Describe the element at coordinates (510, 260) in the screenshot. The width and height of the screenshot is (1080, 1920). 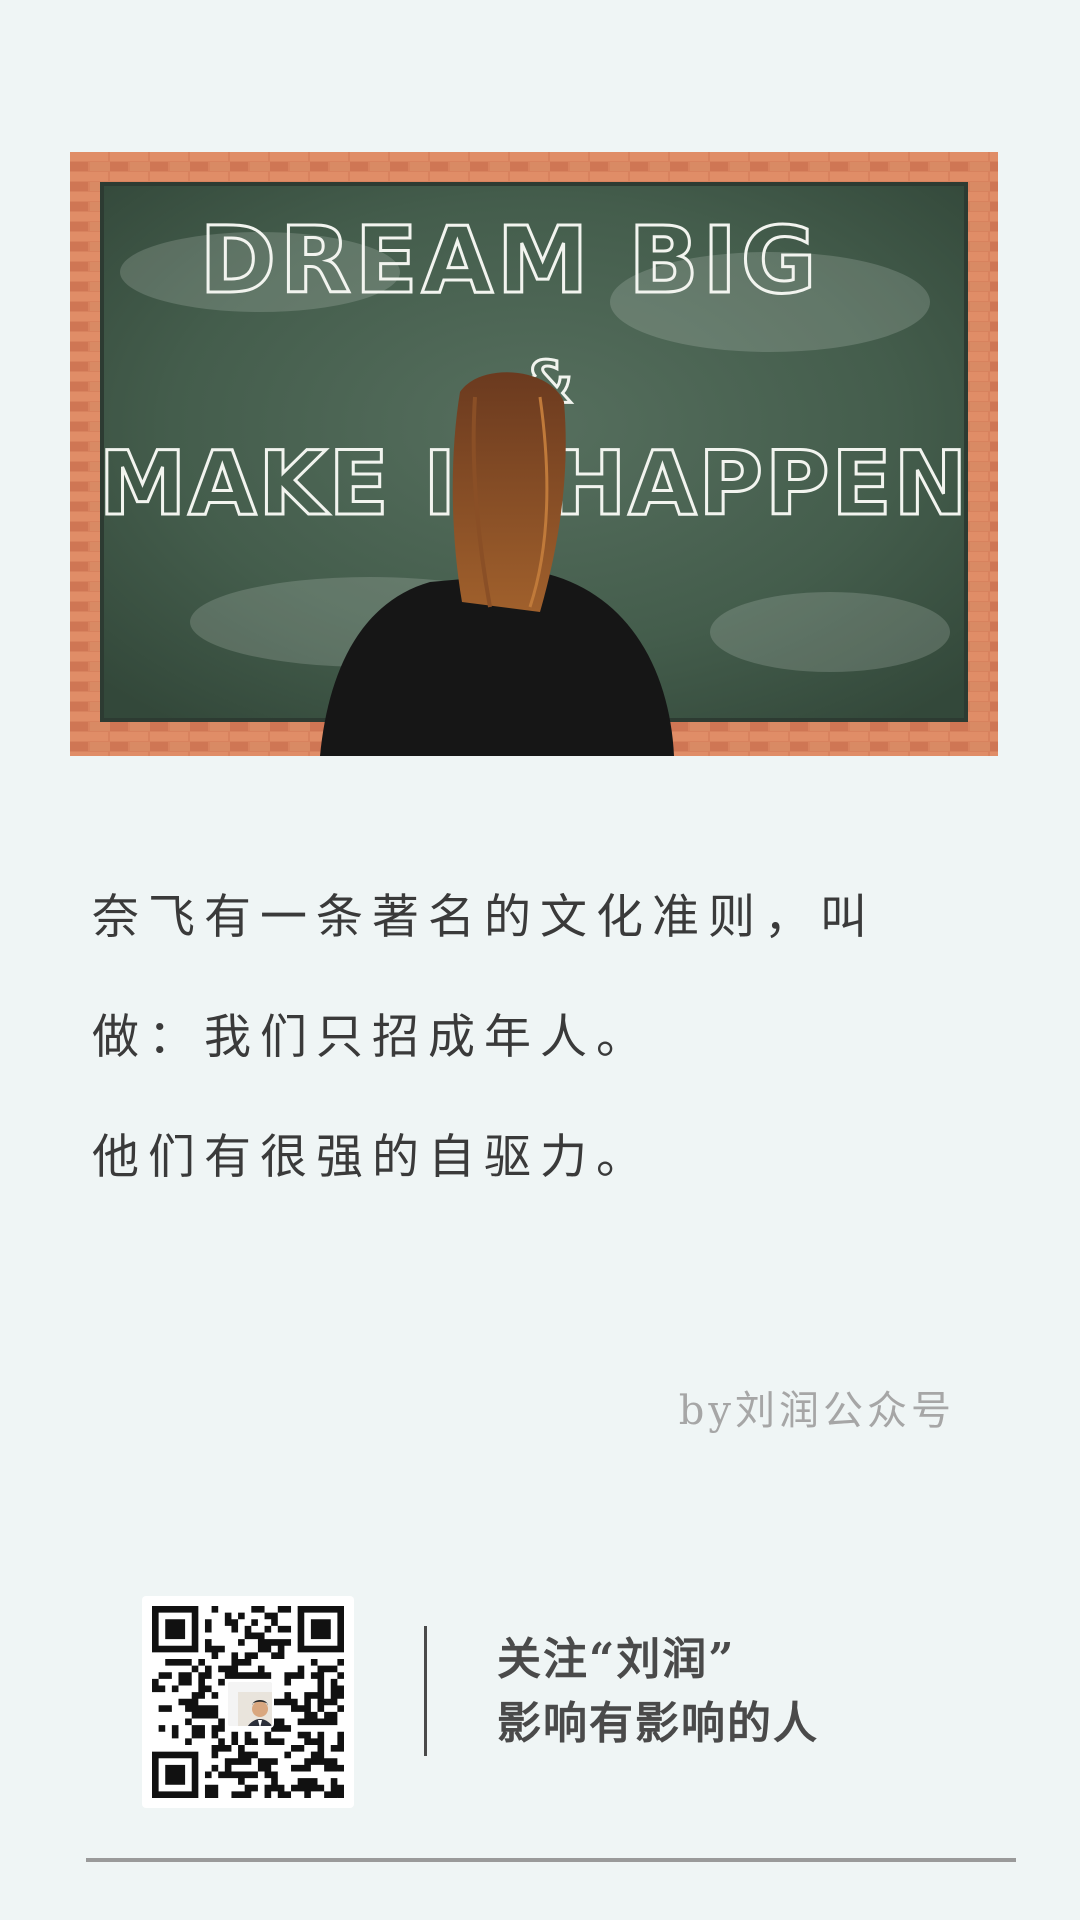
I see `board-line1: DREAM BIG` at that location.